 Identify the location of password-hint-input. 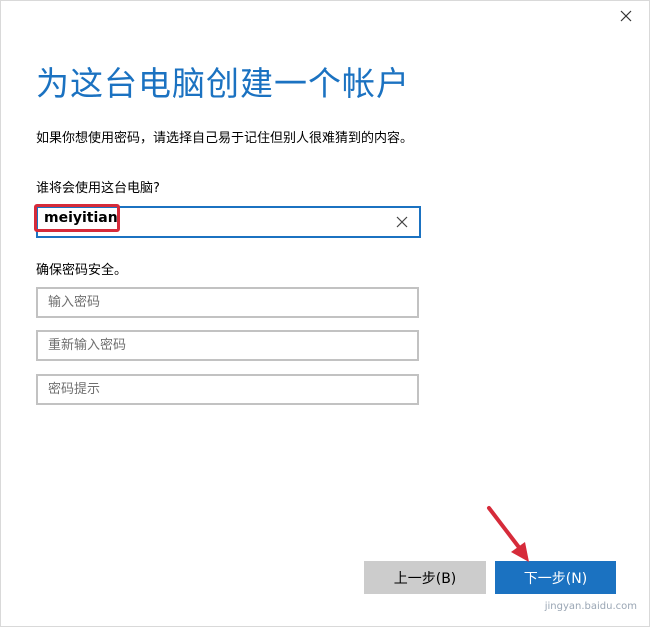
(227, 389).